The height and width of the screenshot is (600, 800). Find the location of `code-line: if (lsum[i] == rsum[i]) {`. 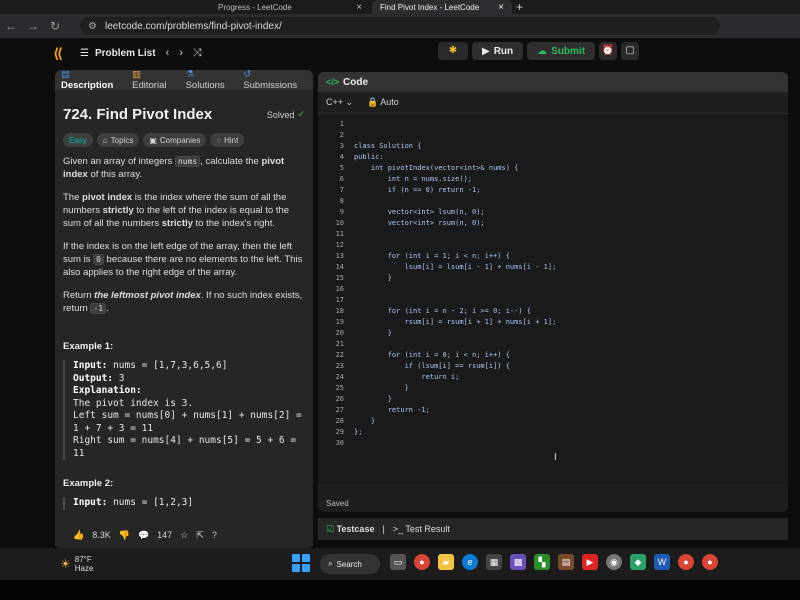

code-line: if (lsum[i] == rsum[i]) { is located at coordinates (432, 366).